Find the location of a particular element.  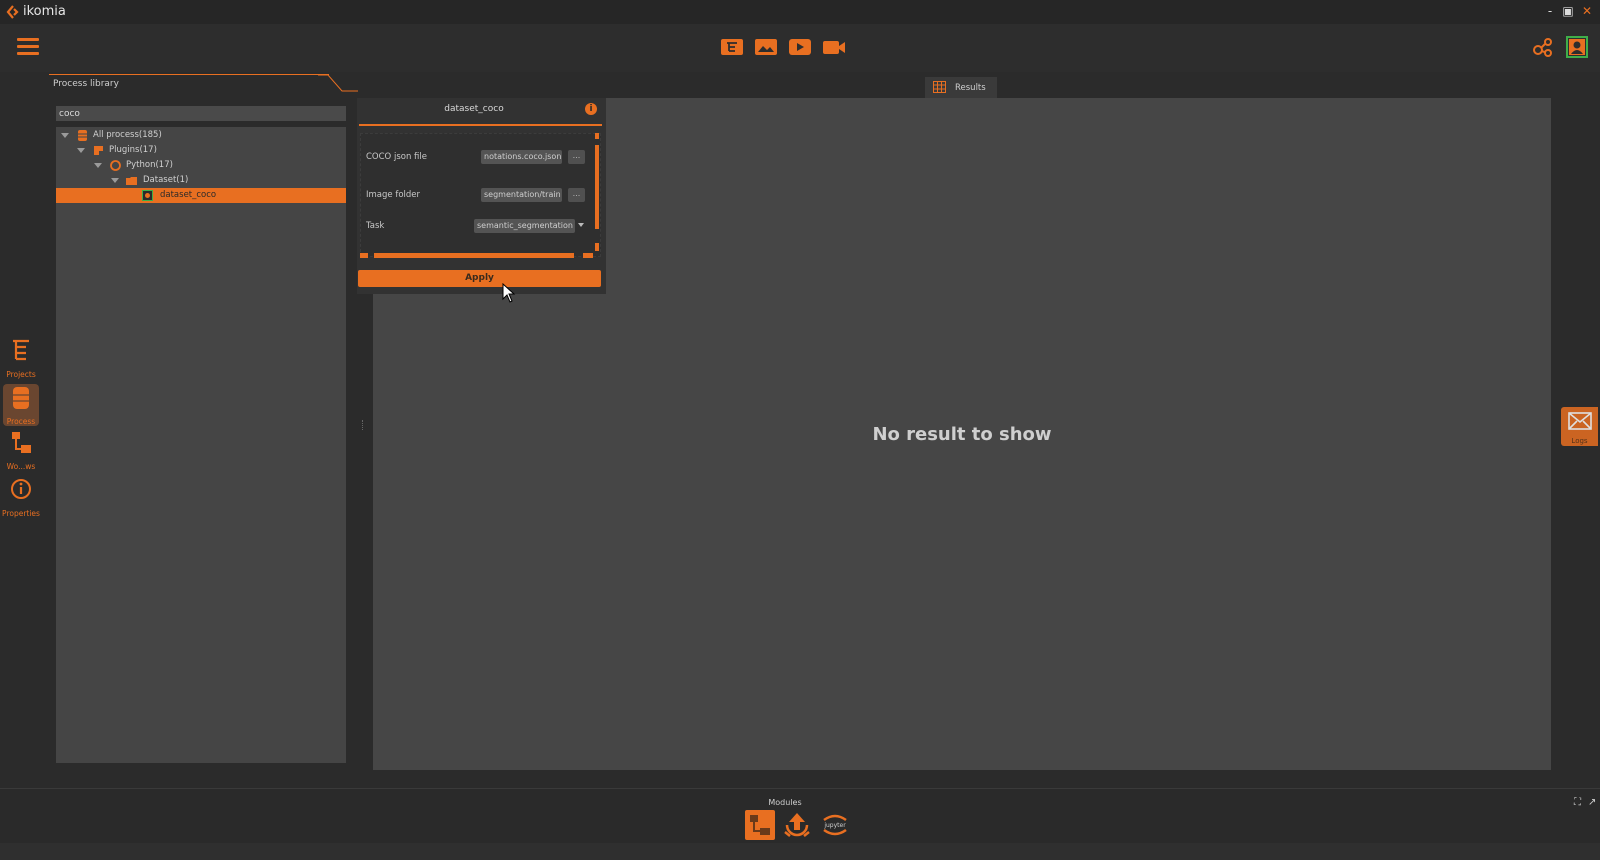

tab-edge is located at coordinates (338, 83).